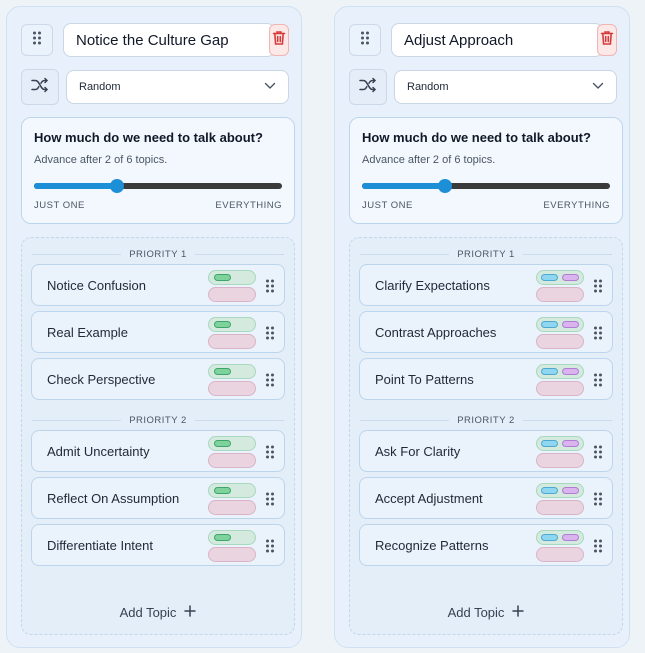 Image resolution: width=645 pixels, height=653 pixels. What do you see at coordinates (486, 332) in the screenshot?
I see `topic-item: Contrast Approaches` at bounding box center [486, 332].